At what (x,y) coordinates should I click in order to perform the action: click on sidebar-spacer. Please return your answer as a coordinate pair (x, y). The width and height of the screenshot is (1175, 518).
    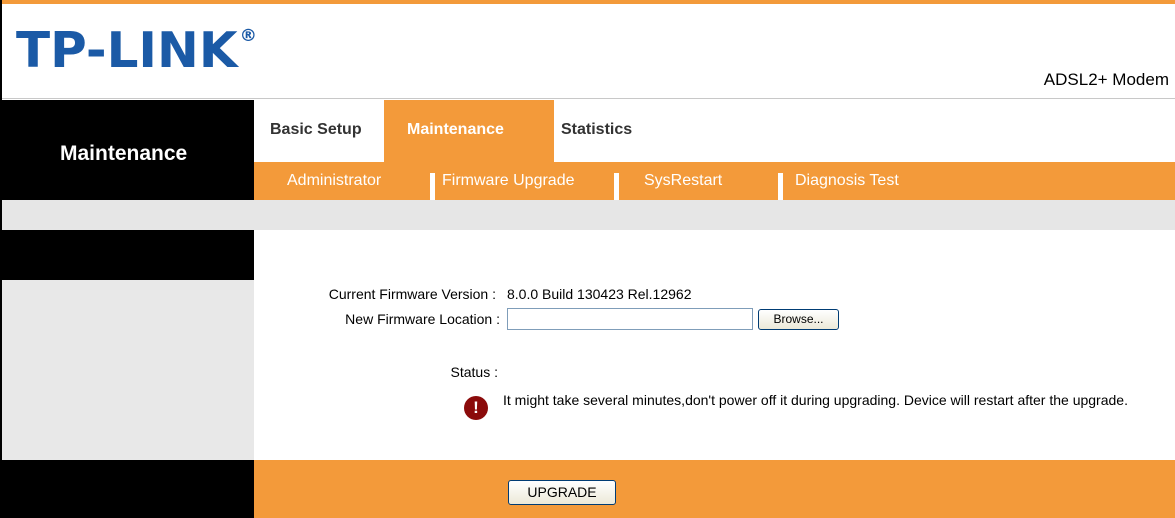
    Looking at the image, I should click on (128, 215).